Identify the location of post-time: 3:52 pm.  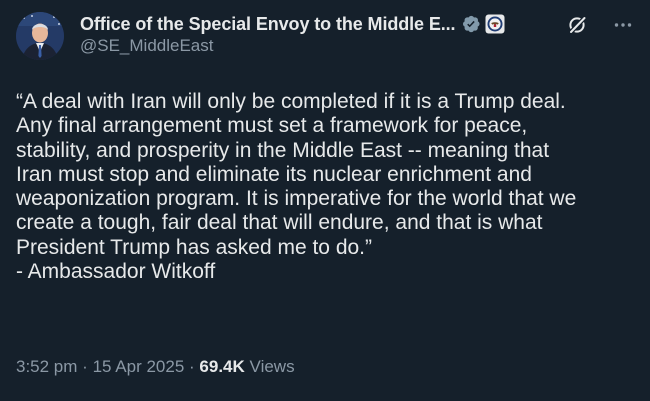
(46, 366).